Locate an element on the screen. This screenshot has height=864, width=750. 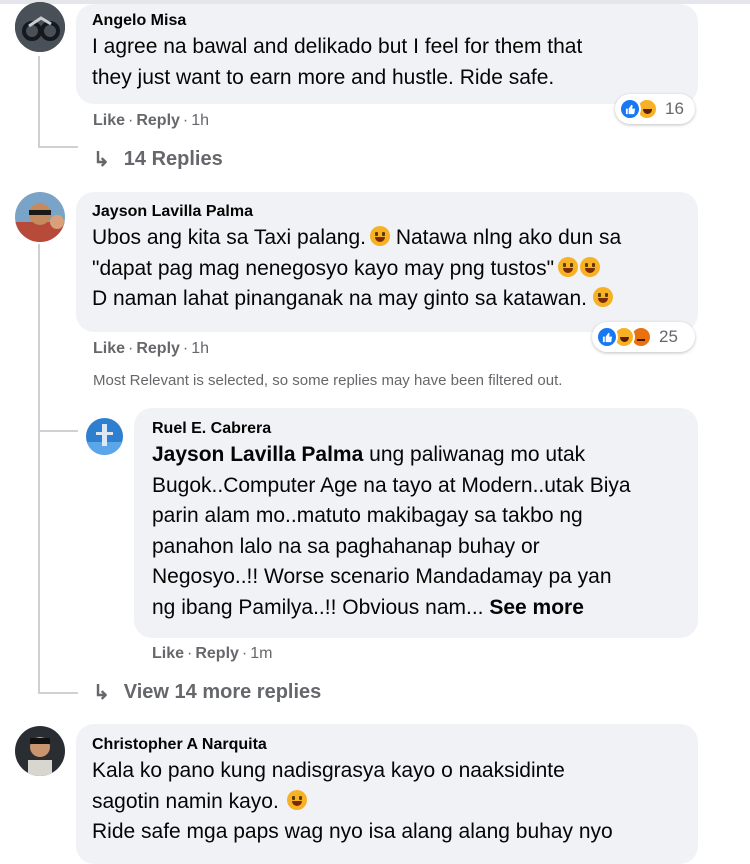
comment-author: Jayson Lavilla Palma is located at coordinates (387, 212).